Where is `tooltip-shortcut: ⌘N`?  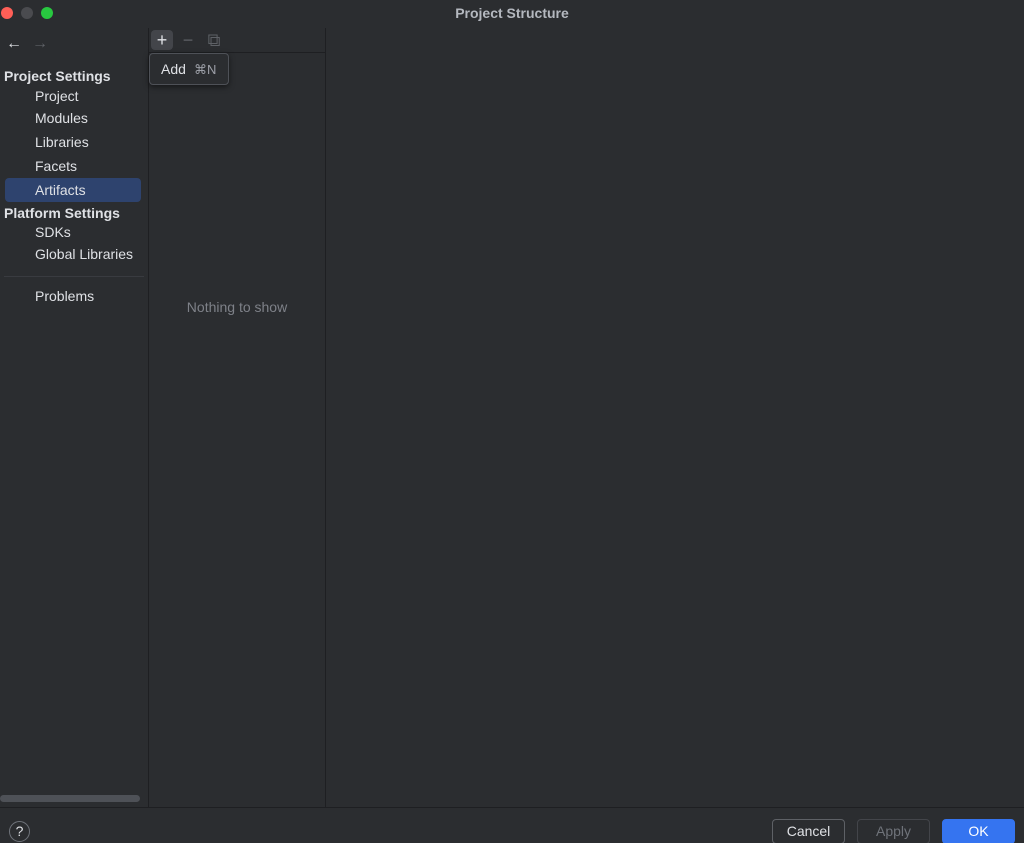
tooltip-shortcut: ⌘N is located at coordinates (205, 69).